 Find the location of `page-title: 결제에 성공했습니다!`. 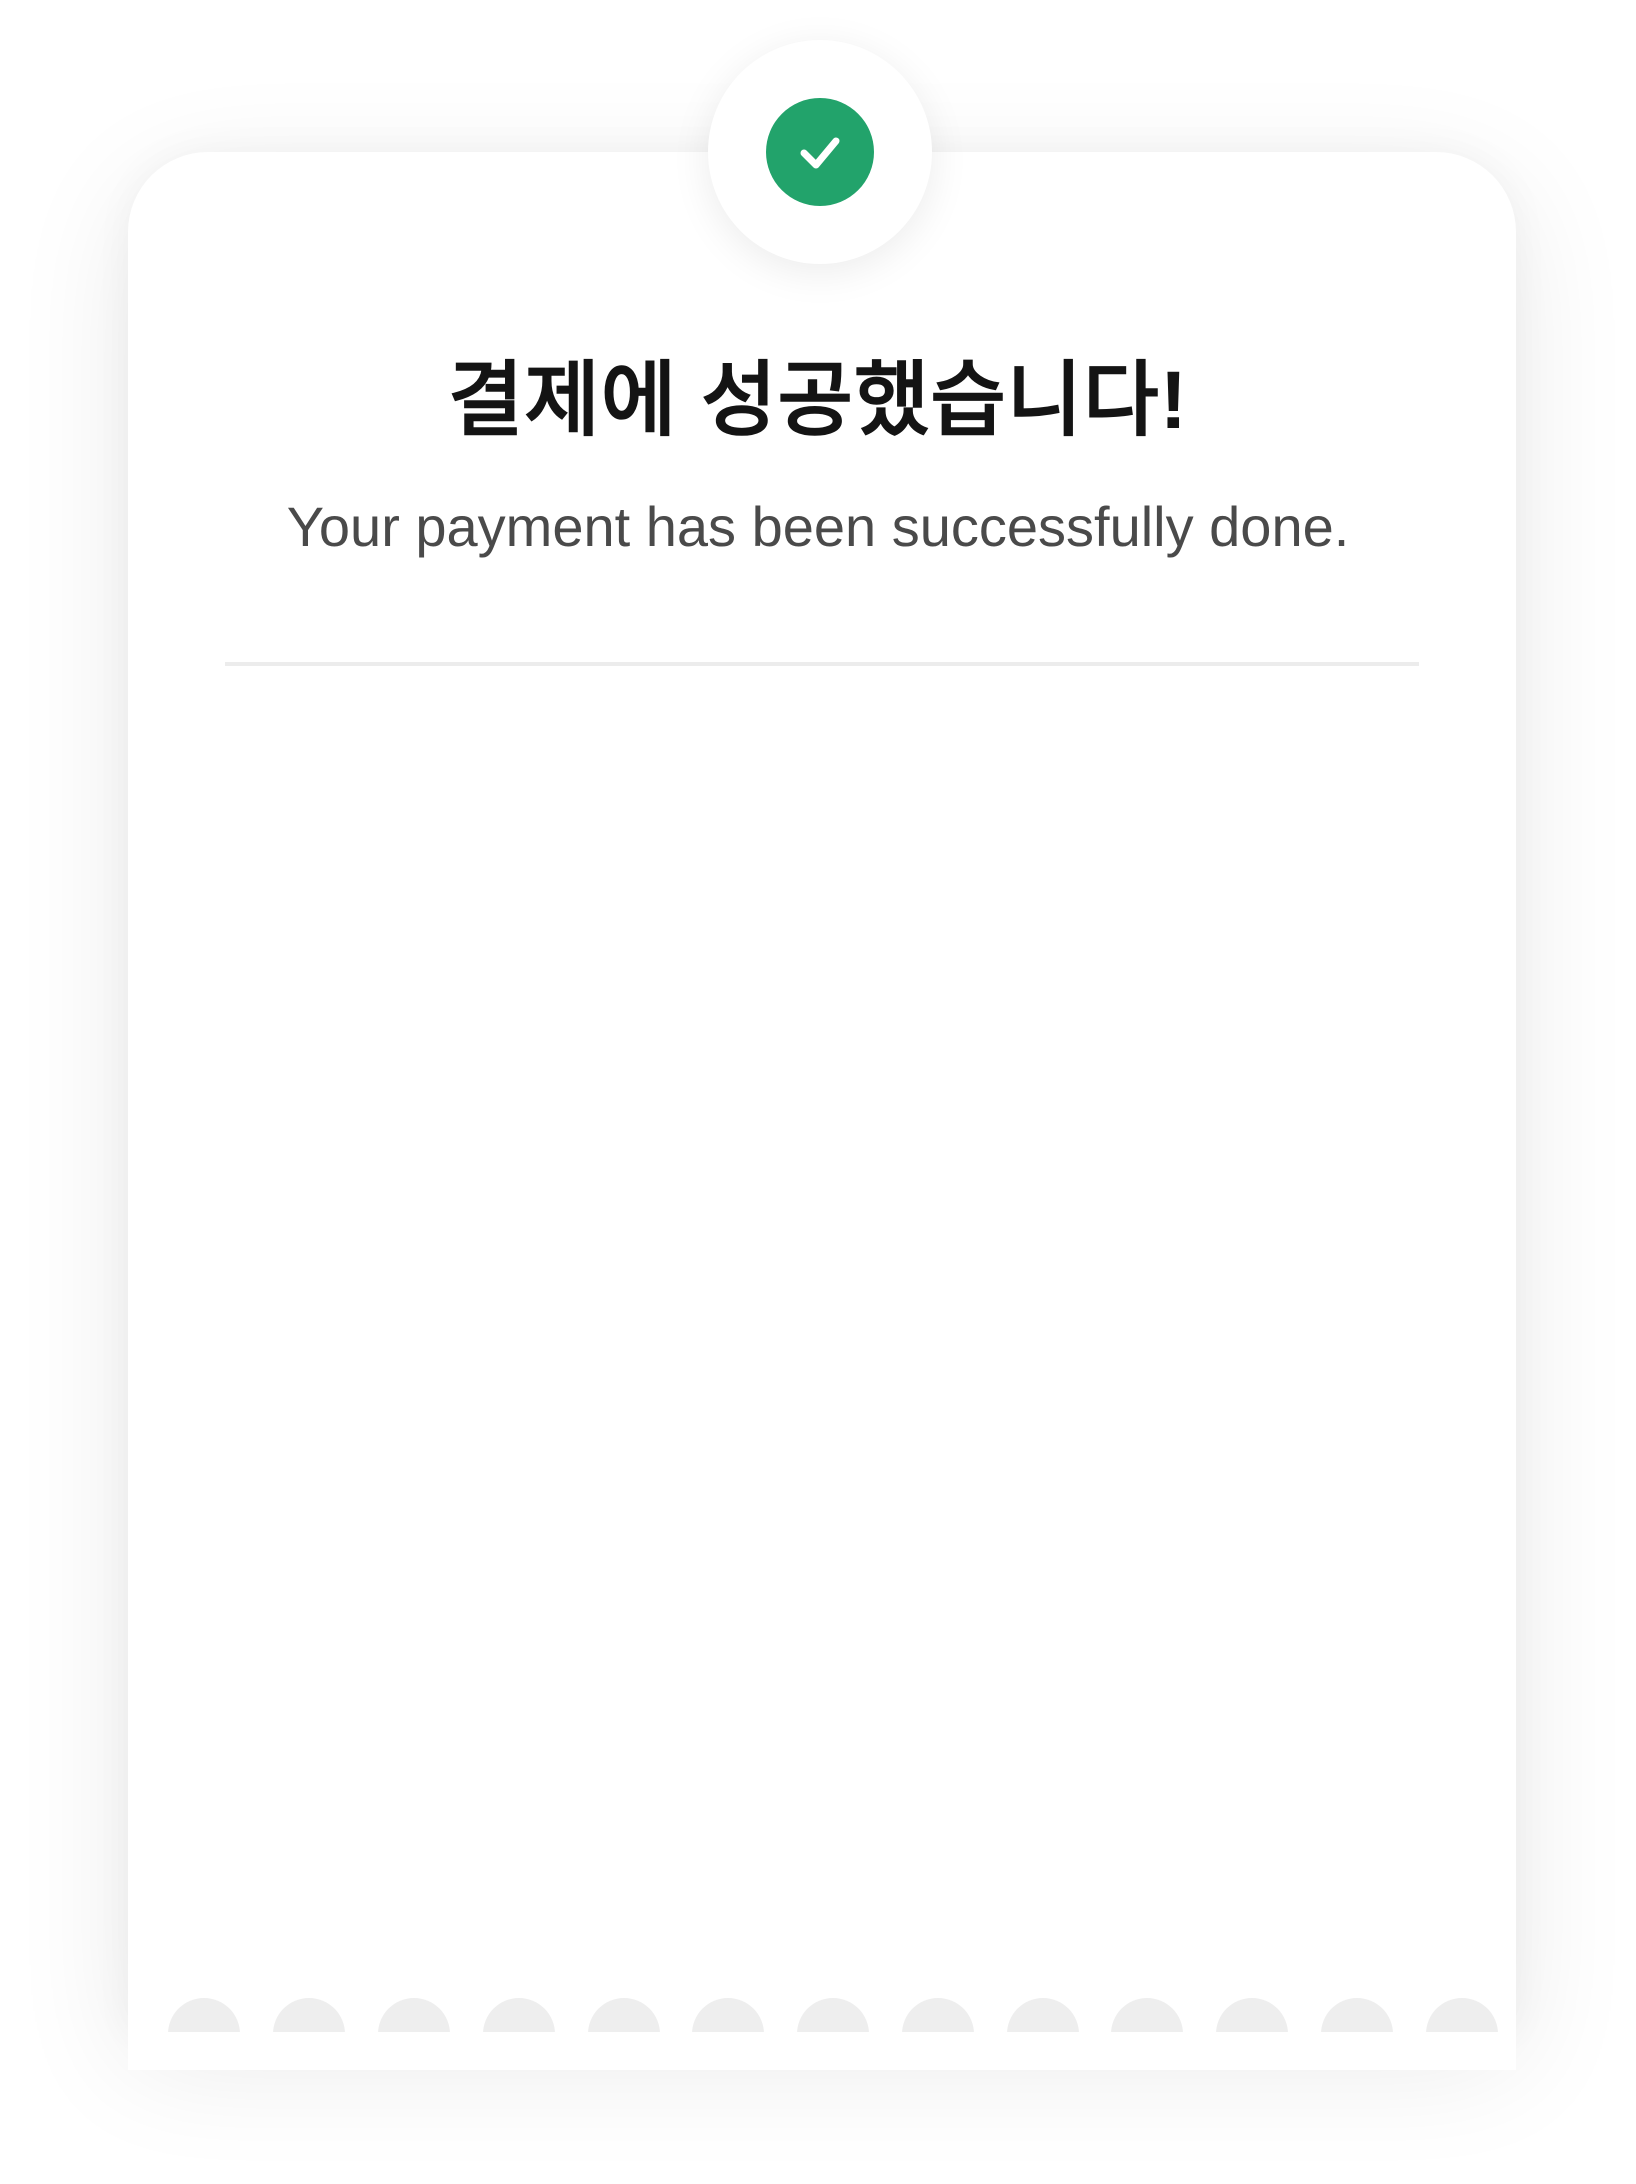

page-title: 결제에 성공했습니다! is located at coordinates (818, 400).